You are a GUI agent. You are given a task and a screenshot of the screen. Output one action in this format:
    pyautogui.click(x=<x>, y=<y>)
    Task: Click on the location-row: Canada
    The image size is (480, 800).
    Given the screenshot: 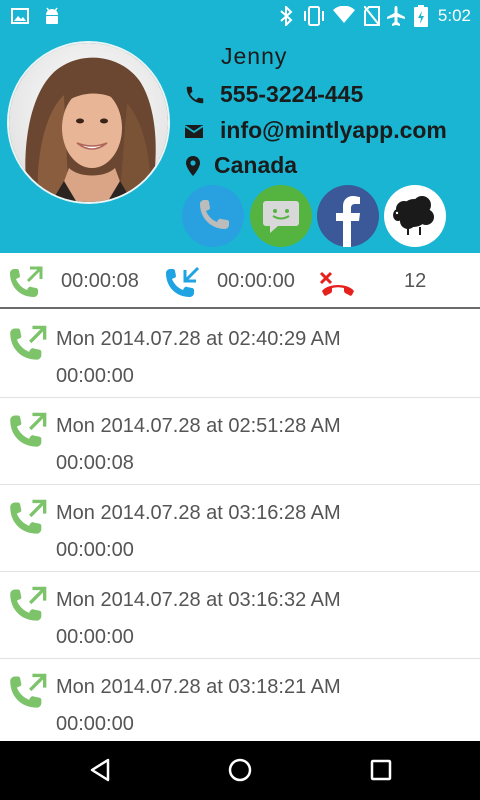 What is the action you would take?
    pyautogui.click(x=240, y=165)
    